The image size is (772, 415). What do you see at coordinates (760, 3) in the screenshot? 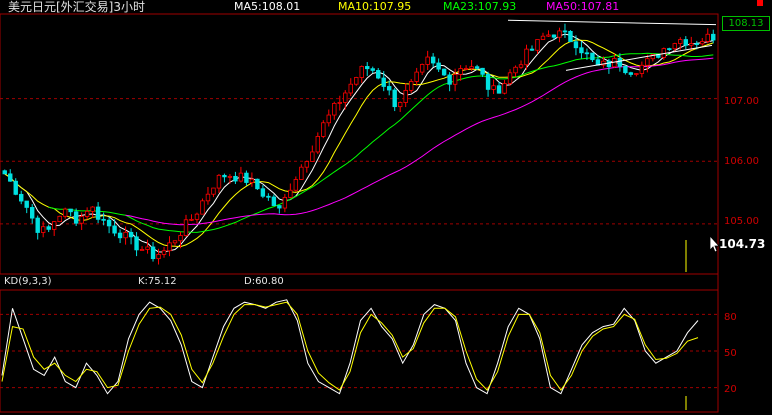
I see `window-corner-marker` at bounding box center [760, 3].